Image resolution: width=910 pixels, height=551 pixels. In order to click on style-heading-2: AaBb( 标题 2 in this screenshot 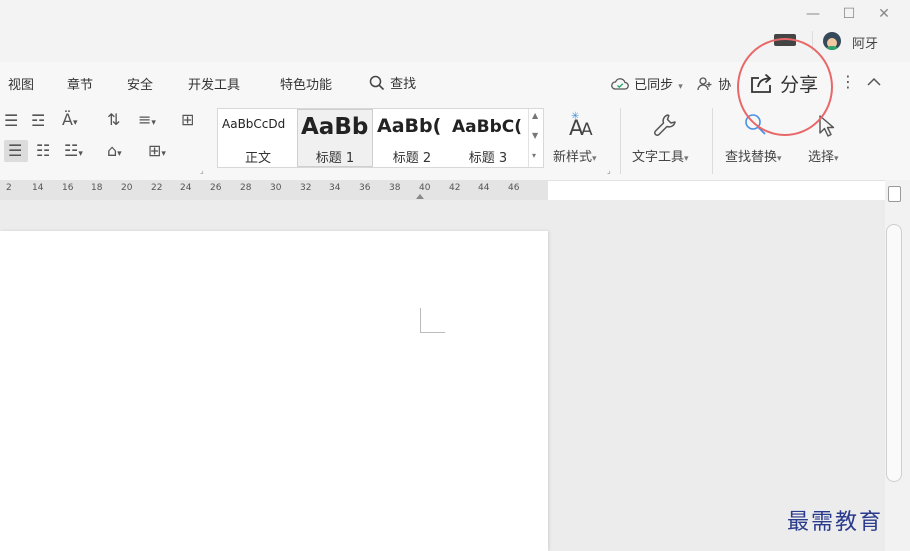, I will do `click(412, 138)`.